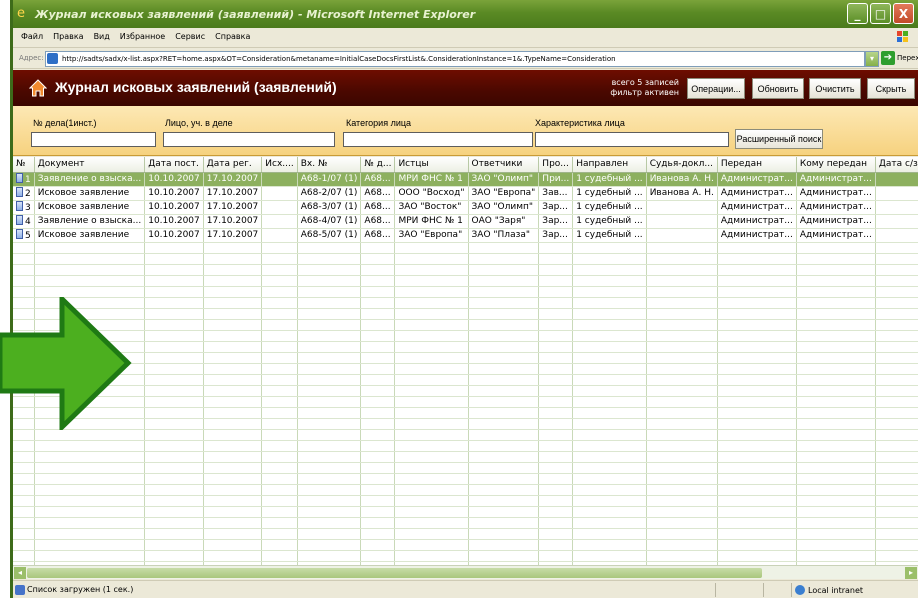 The width and height of the screenshot is (918, 598). Describe the element at coordinates (329, 165) in the screenshot. I see `column-header: Вх. №` at that location.